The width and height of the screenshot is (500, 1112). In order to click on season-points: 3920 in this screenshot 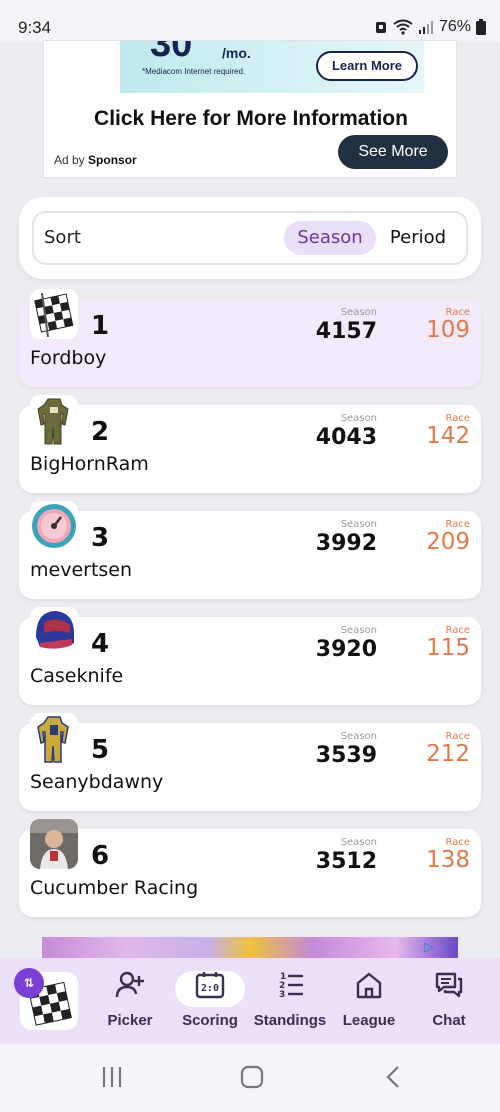, I will do `click(346, 649)`.